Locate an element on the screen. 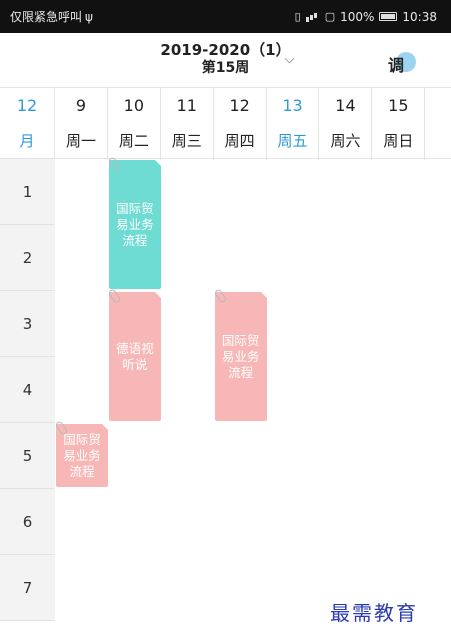 This screenshot has width=451, height=643. status-right: ▯ ▢ 100% 10:38 is located at coordinates (366, 17).